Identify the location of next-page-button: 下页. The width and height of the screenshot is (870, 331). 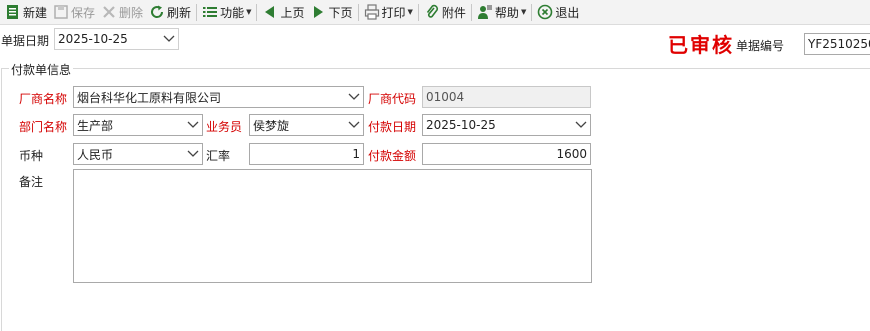
(331, 12).